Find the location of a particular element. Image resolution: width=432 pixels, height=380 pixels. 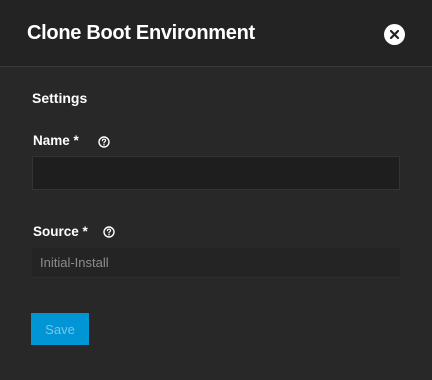

source-field: Initial-Install is located at coordinates (216, 263).